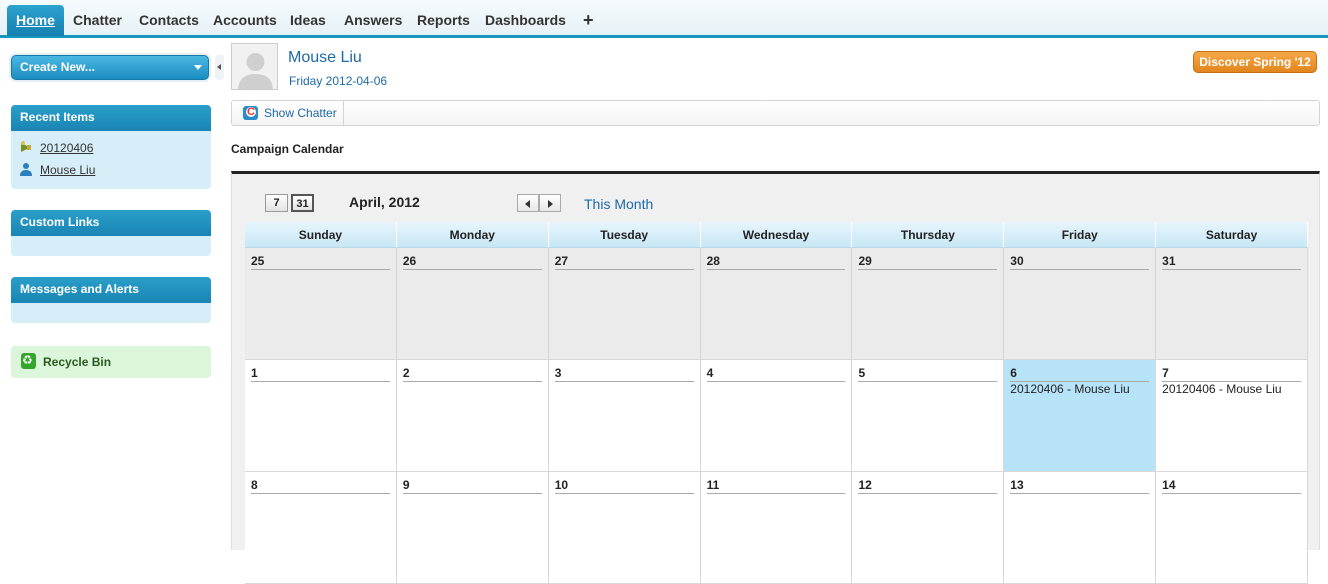 The image size is (1328, 584). What do you see at coordinates (219, 67) in the screenshot?
I see `sidebar-collapse-handle` at bounding box center [219, 67].